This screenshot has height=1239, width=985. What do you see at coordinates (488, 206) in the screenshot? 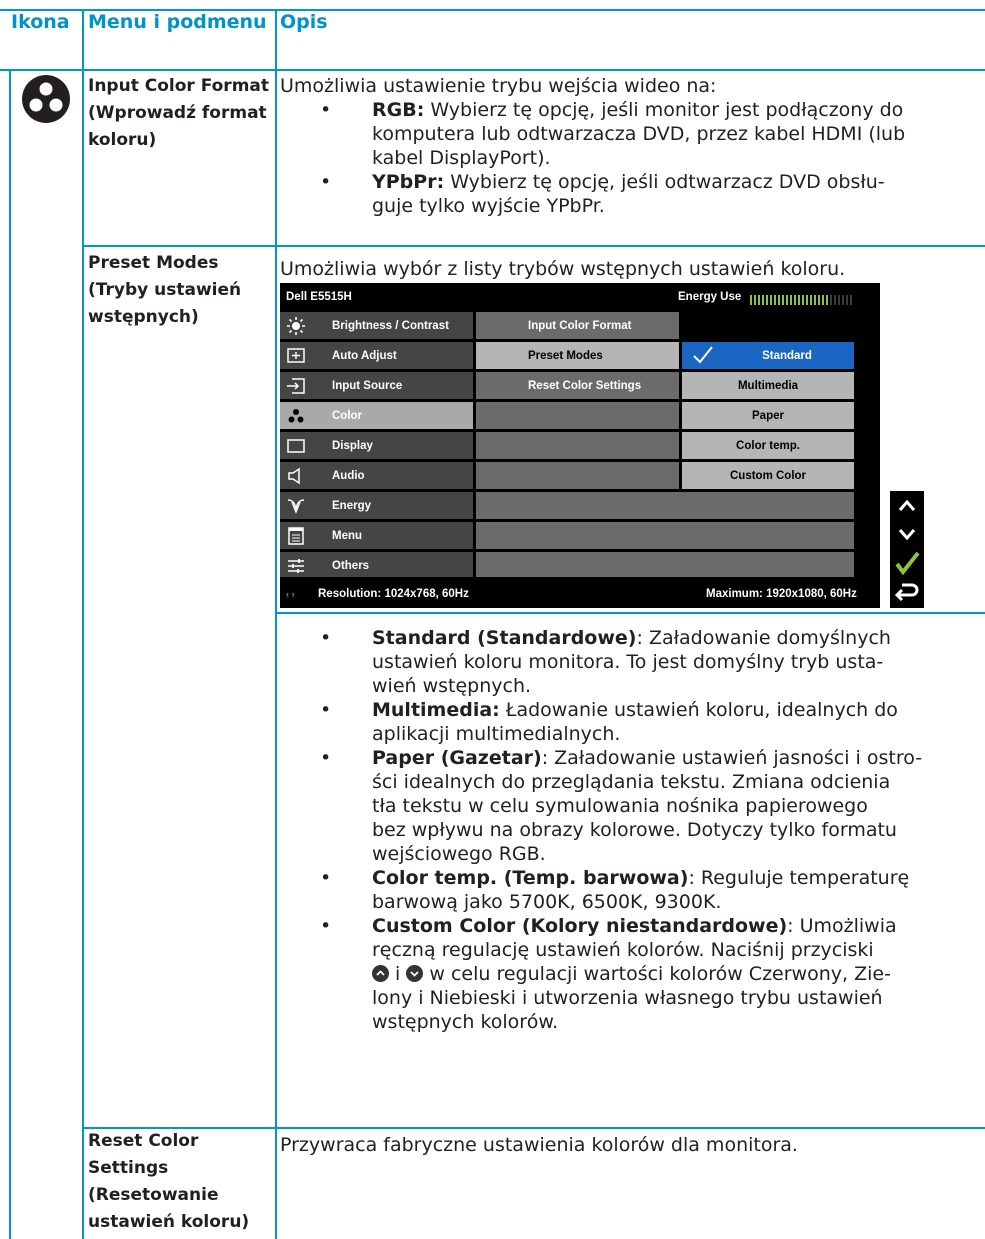
I see `bullet-text: guje tylko wyjście YPbPr.` at bounding box center [488, 206].